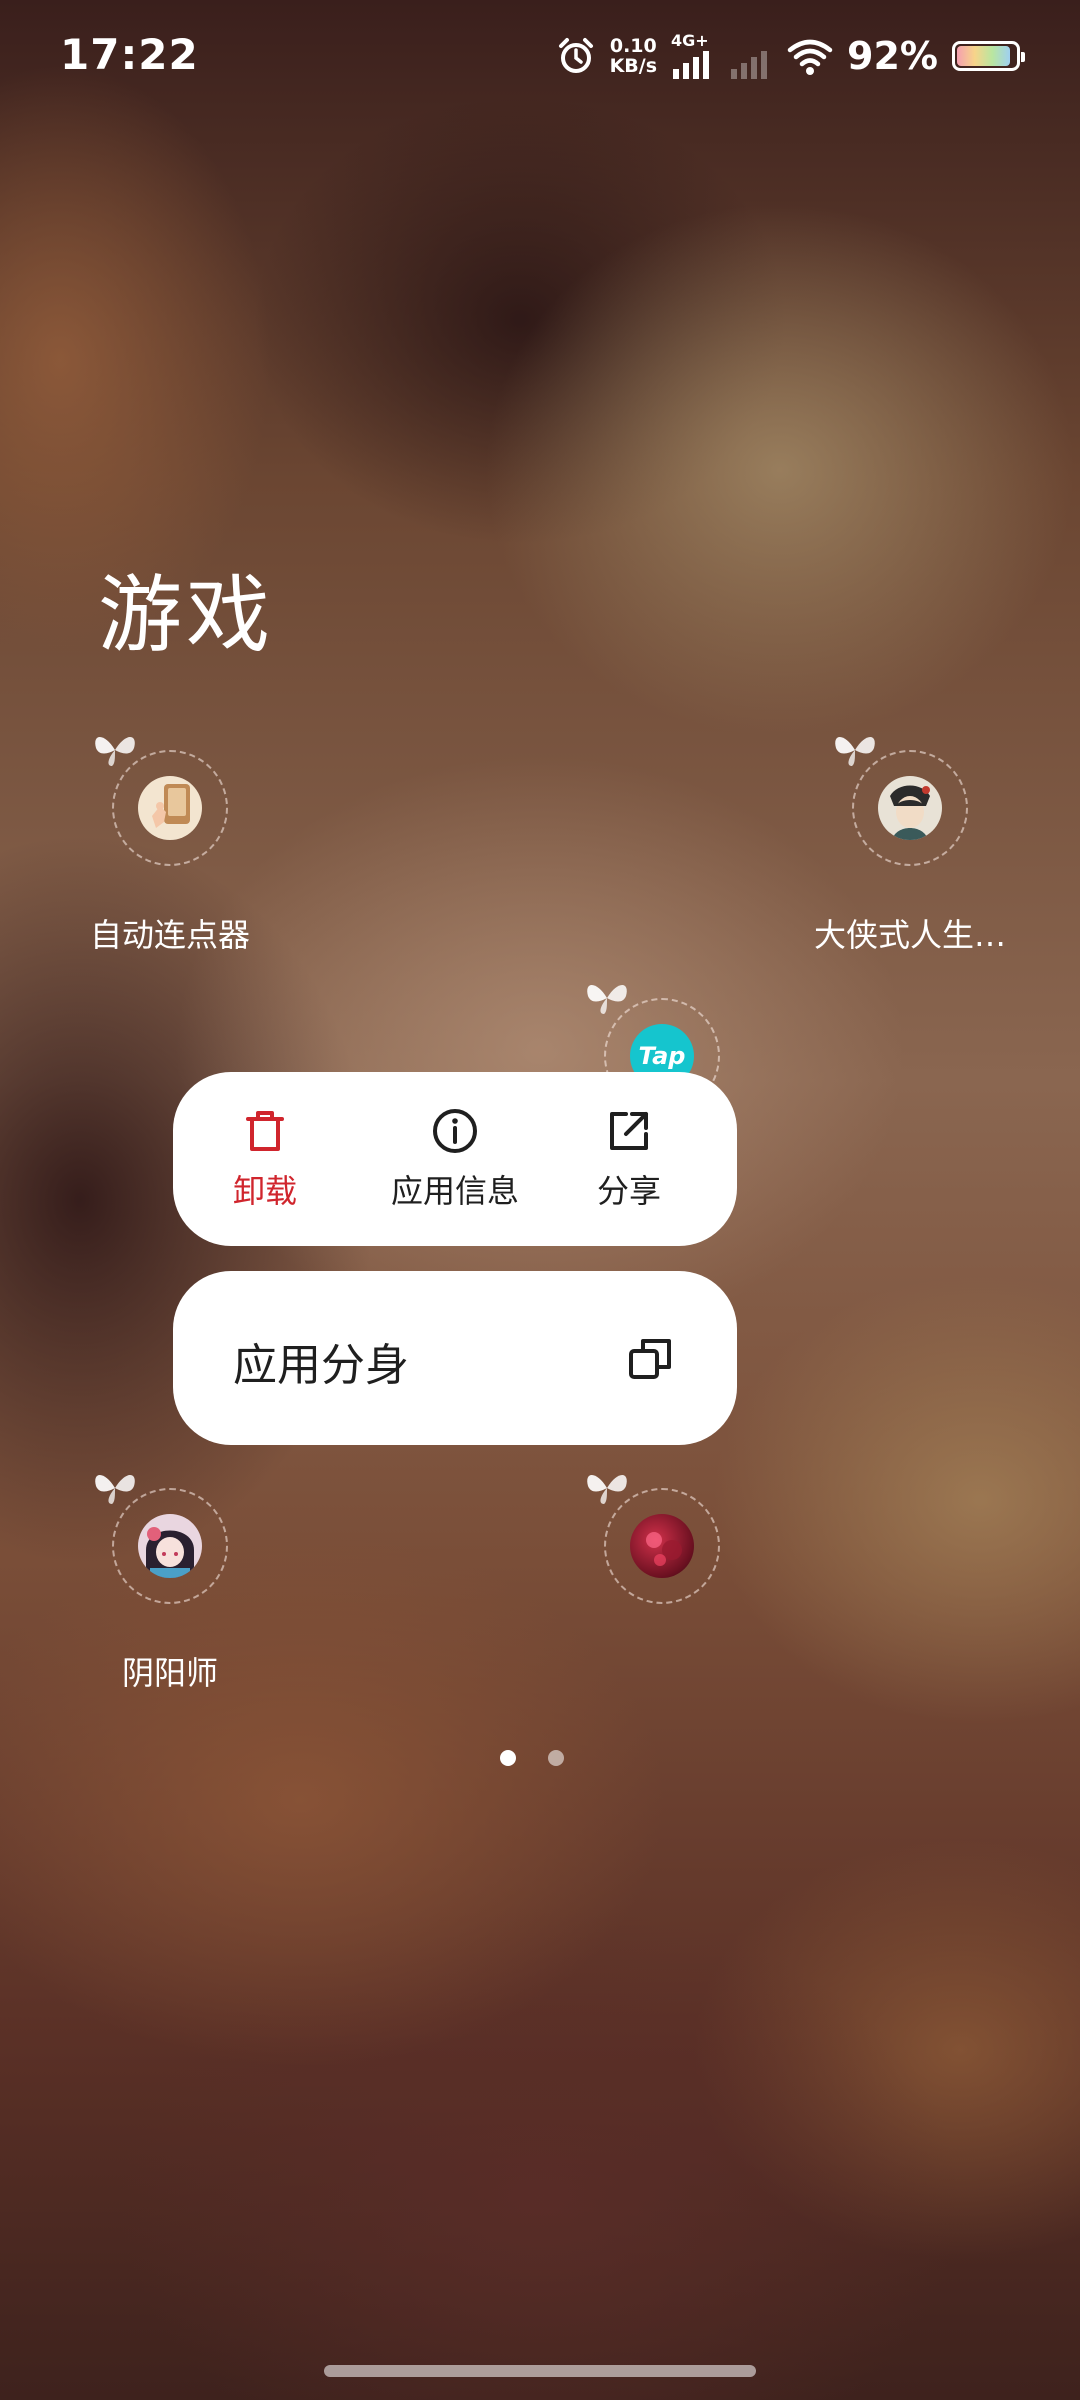 Image resolution: width=1080 pixels, height=2400 pixels. Describe the element at coordinates (264, 1191) in the screenshot. I see `uninstall-label: 卸载` at that location.